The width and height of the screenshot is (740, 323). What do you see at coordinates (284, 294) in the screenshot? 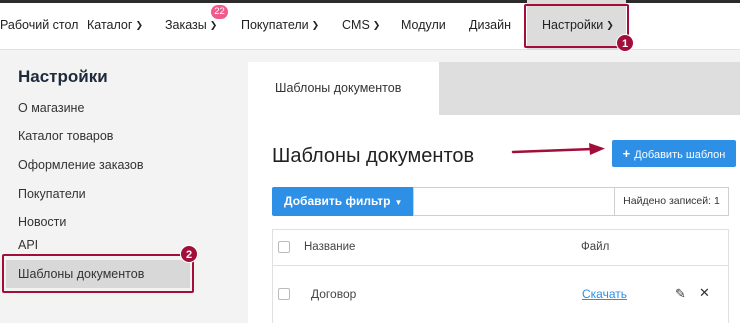
I see `row-checkbox` at bounding box center [284, 294].